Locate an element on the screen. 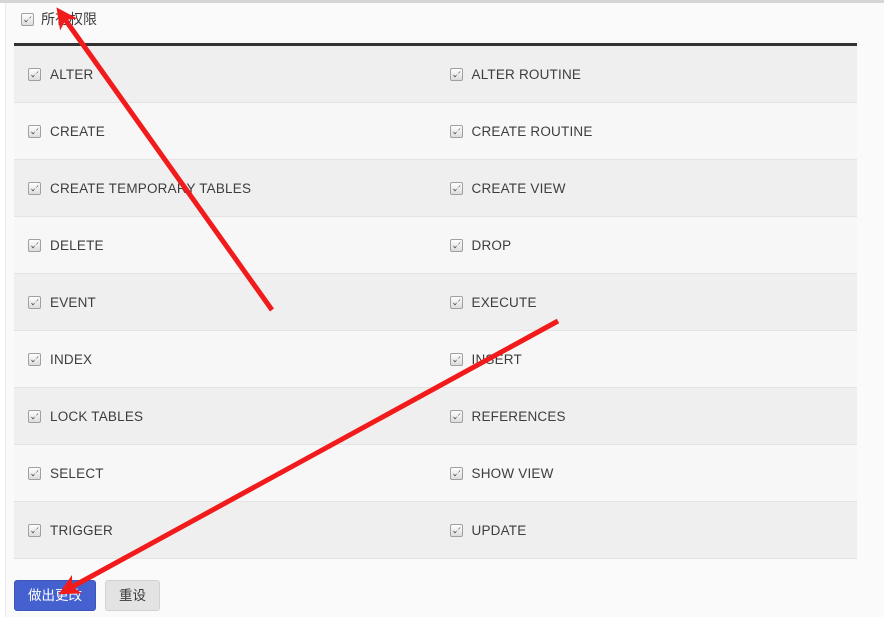  table-row: DELETE DROP is located at coordinates (435, 245).